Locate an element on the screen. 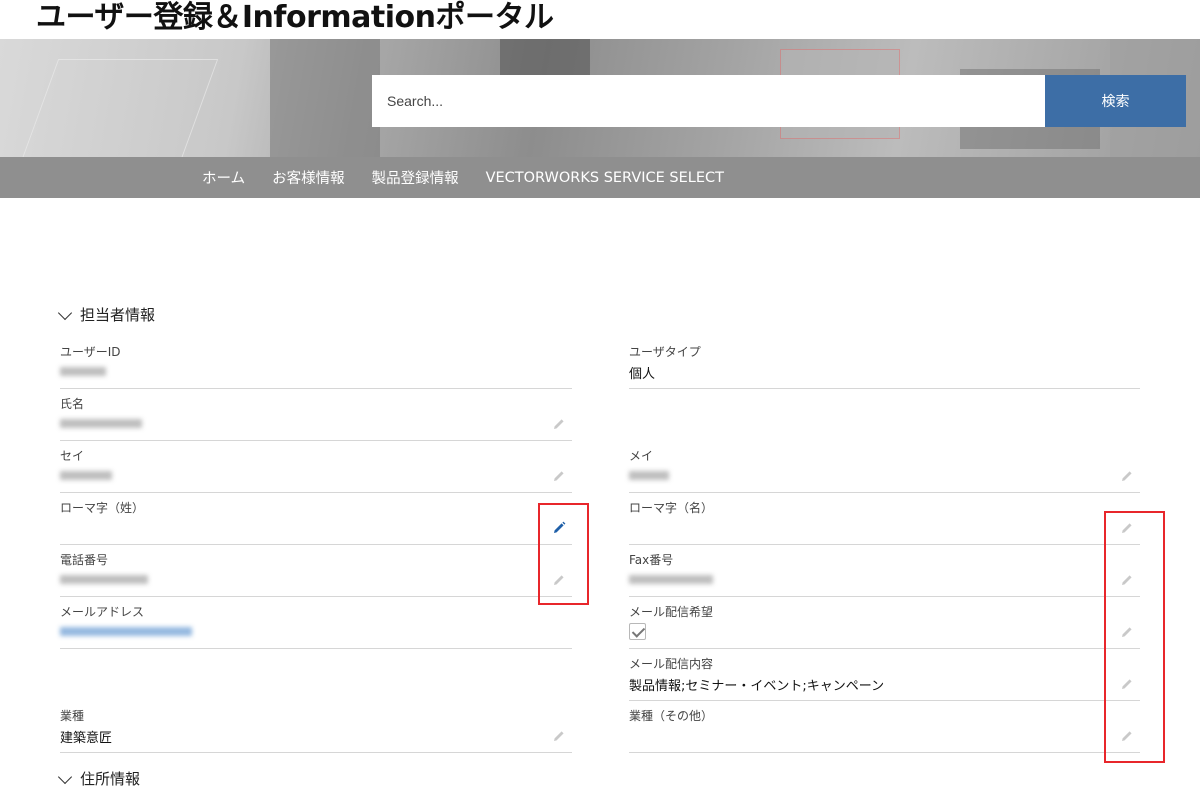 The width and height of the screenshot is (1200, 802). field-value: 個人 is located at coordinates (642, 374).